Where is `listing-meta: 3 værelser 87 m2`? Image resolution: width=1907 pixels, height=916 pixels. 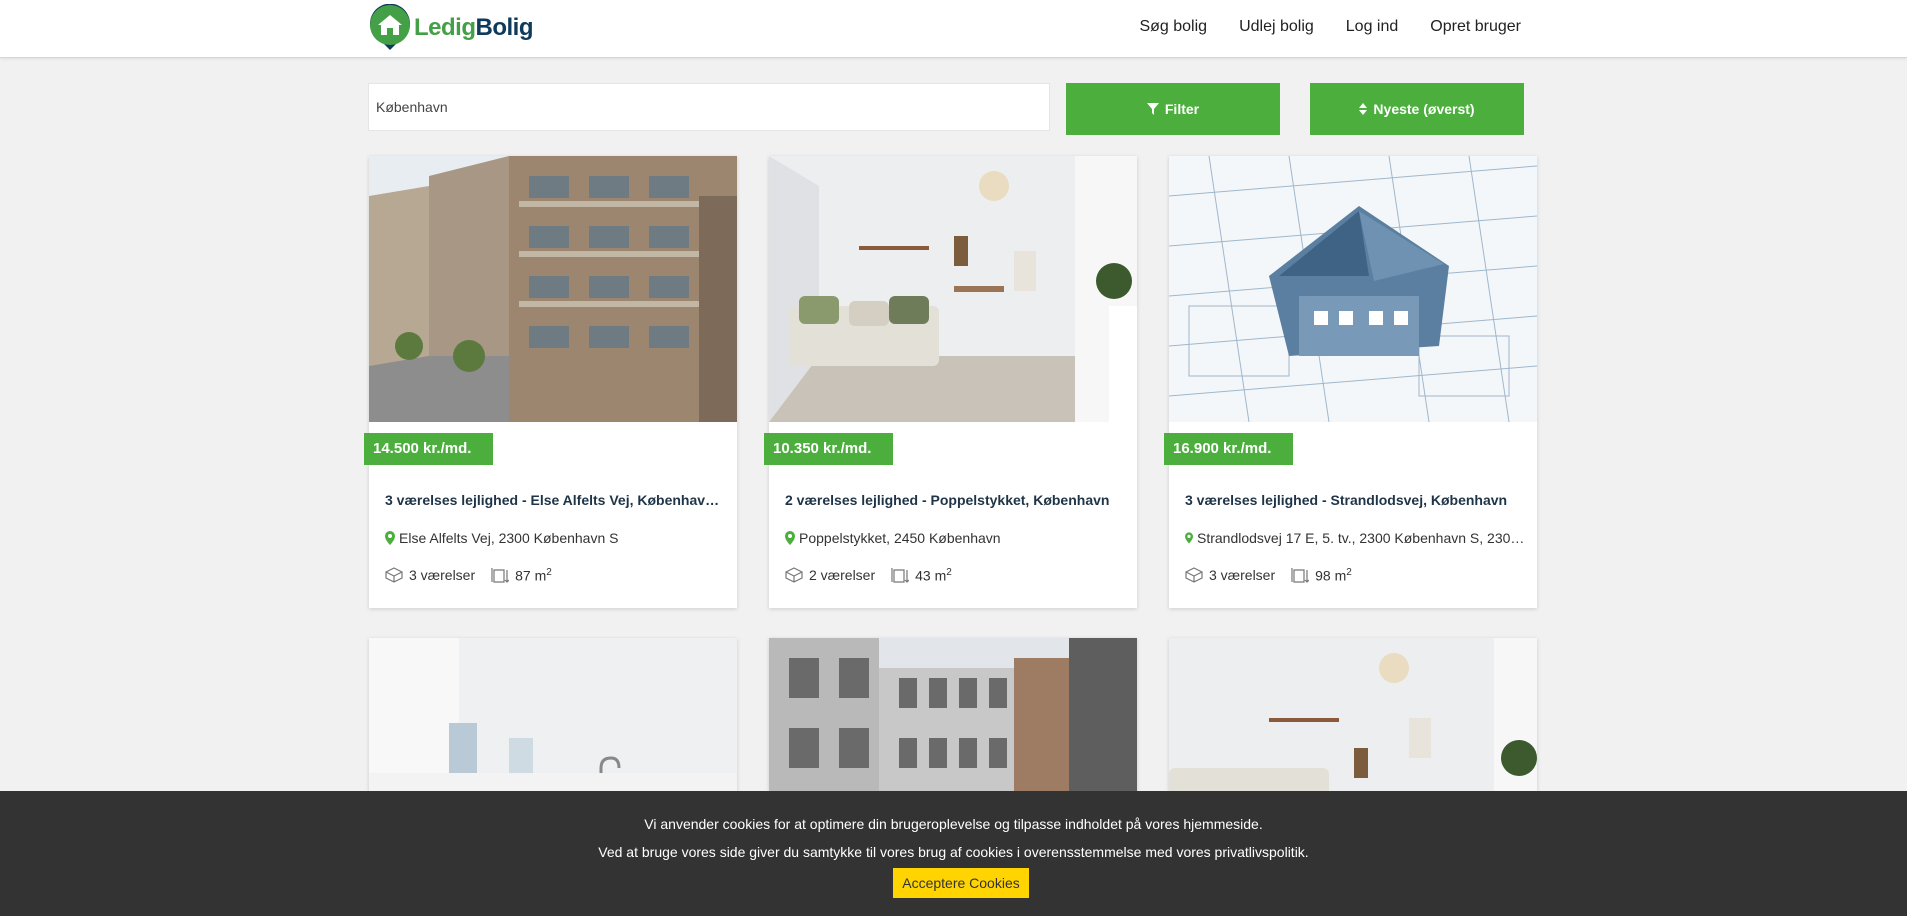 listing-meta: 3 værelser 87 m2 is located at coordinates (476, 575).